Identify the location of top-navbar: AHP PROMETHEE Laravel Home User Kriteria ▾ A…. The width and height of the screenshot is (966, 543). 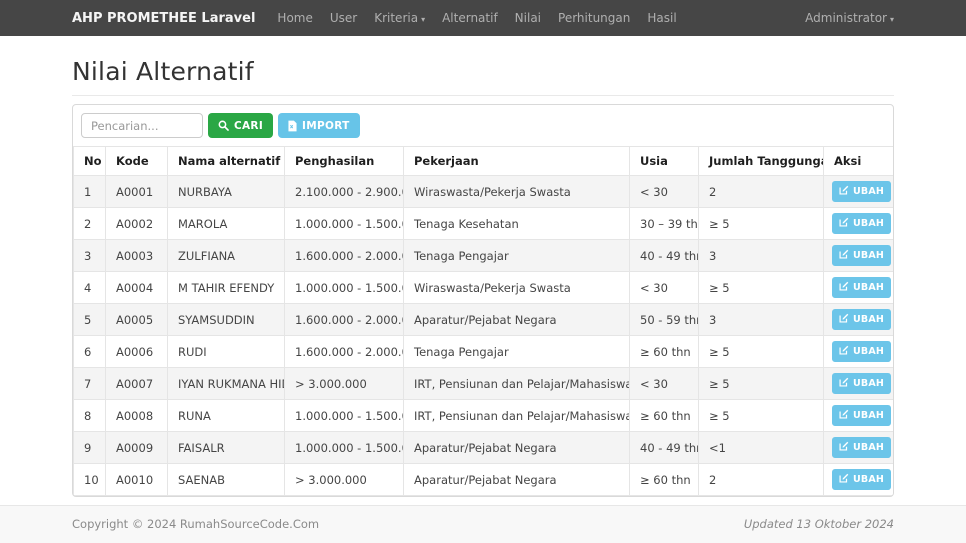
(483, 18).